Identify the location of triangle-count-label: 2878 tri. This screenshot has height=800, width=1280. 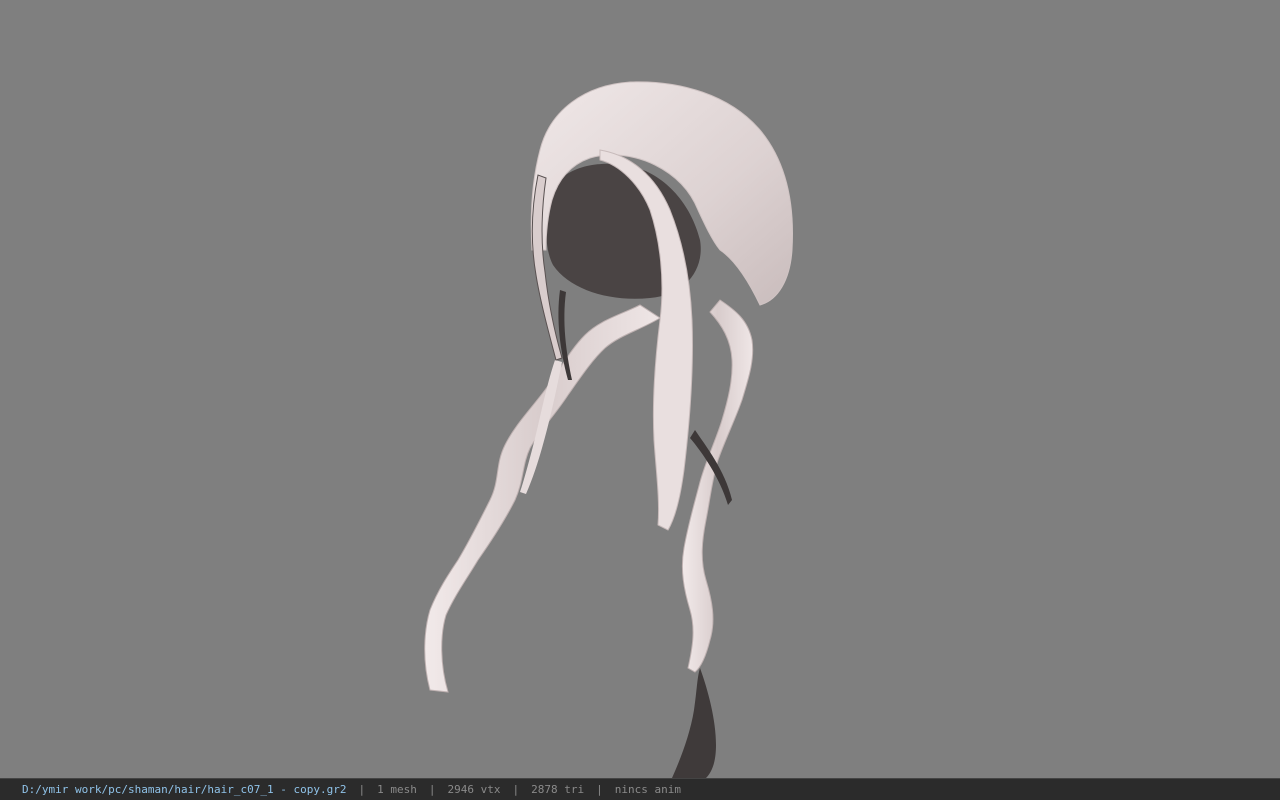
(558, 789).